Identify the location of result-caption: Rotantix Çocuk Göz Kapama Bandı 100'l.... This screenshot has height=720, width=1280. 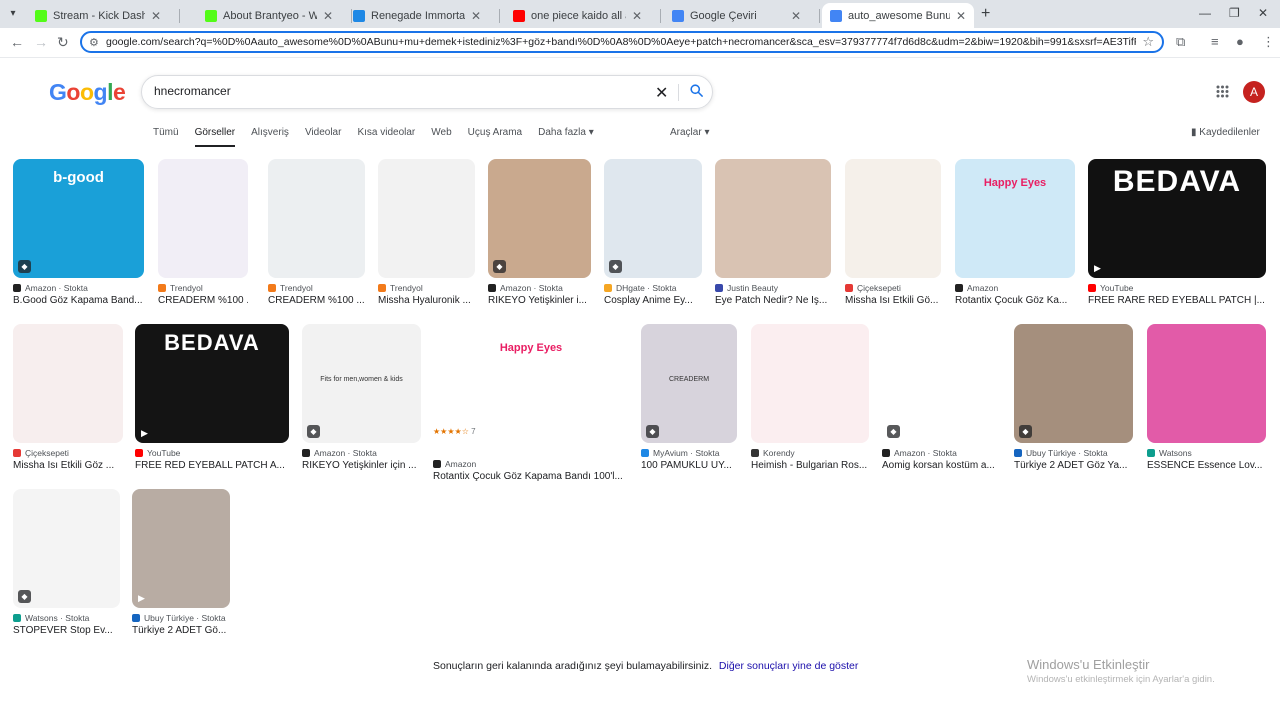
(531, 476).